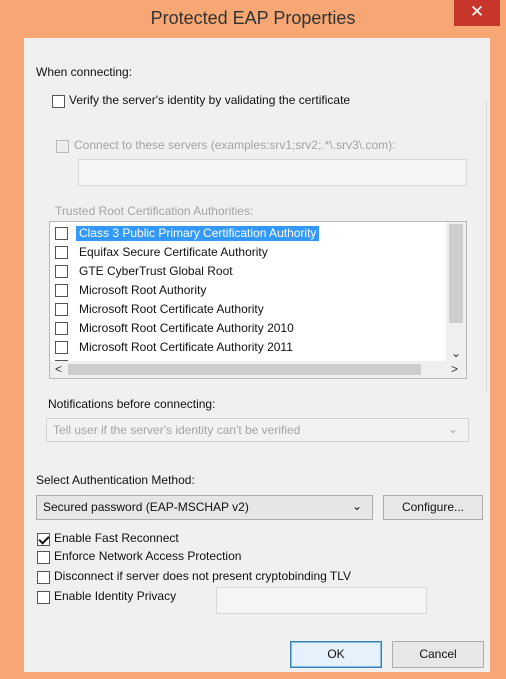 This screenshot has width=506, height=679. I want to click on connect-servers-checkbox, so click(62, 146).